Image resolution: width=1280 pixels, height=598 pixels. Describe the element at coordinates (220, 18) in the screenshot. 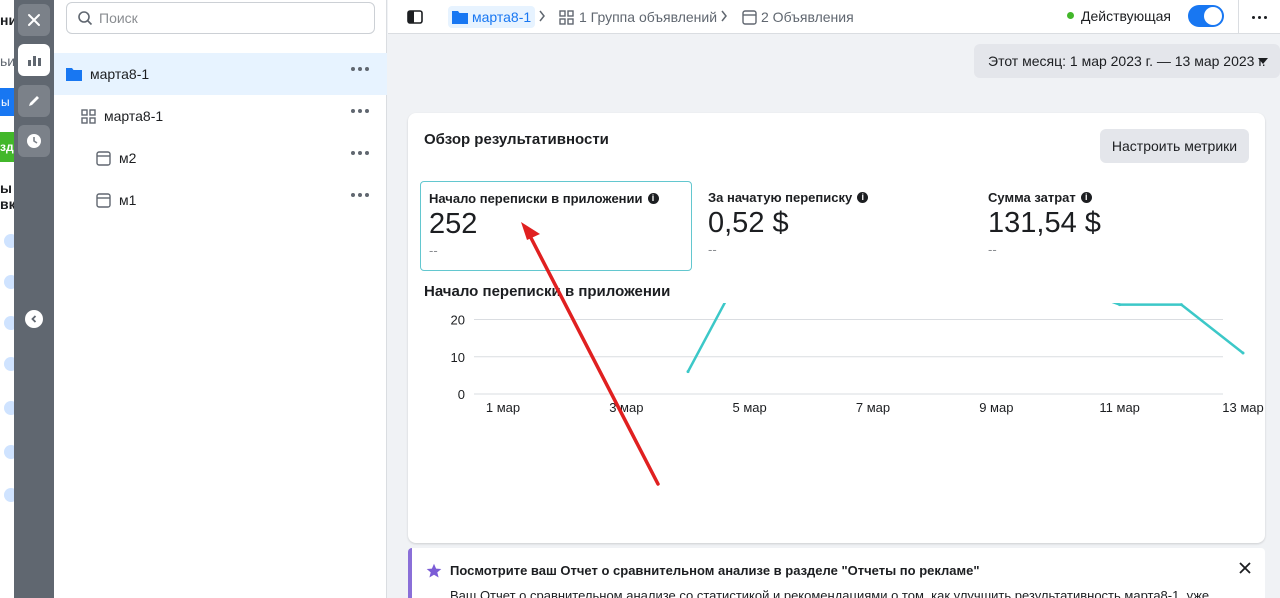

I see `search-box: Поиск` at that location.